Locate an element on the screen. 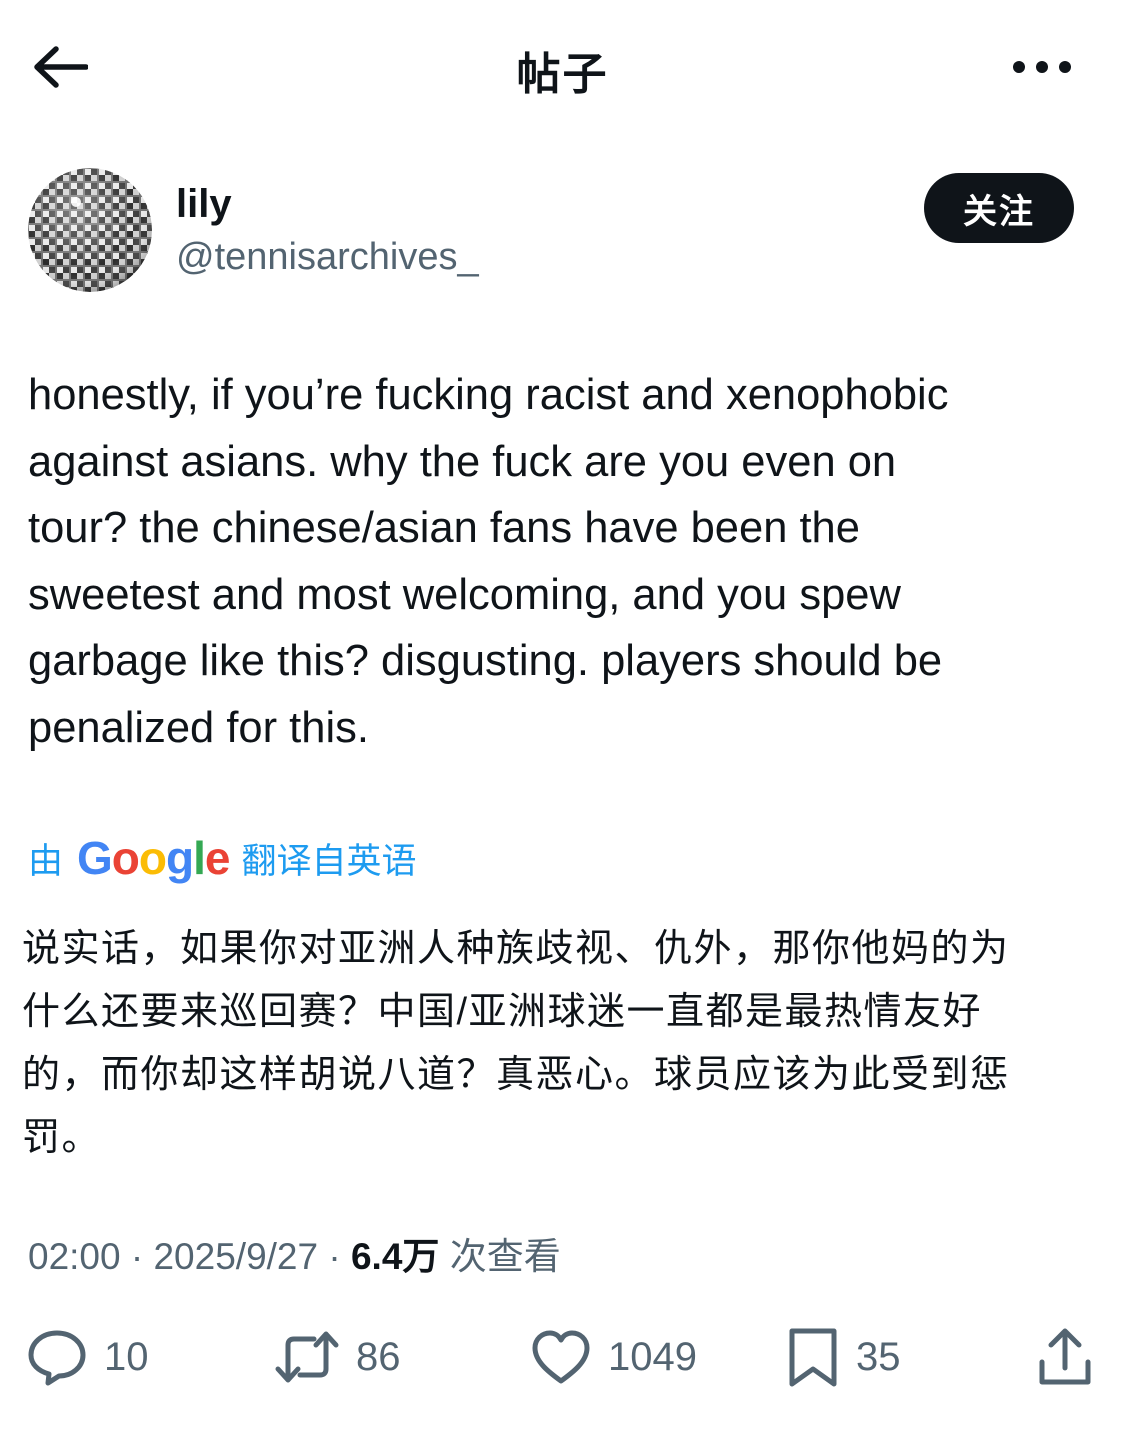 The image size is (1125, 1439). bookmark-count: 35 is located at coordinates (878, 1356).